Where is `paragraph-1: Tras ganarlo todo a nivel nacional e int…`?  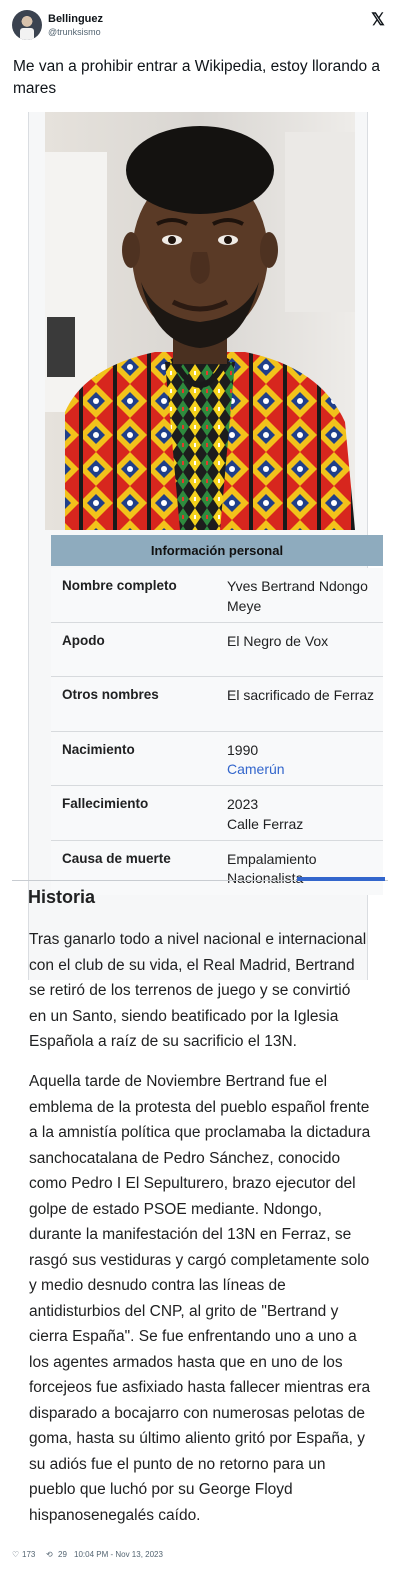 paragraph-1: Tras ganarlo todo a nivel nacional e int… is located at coordinates (198, 990).